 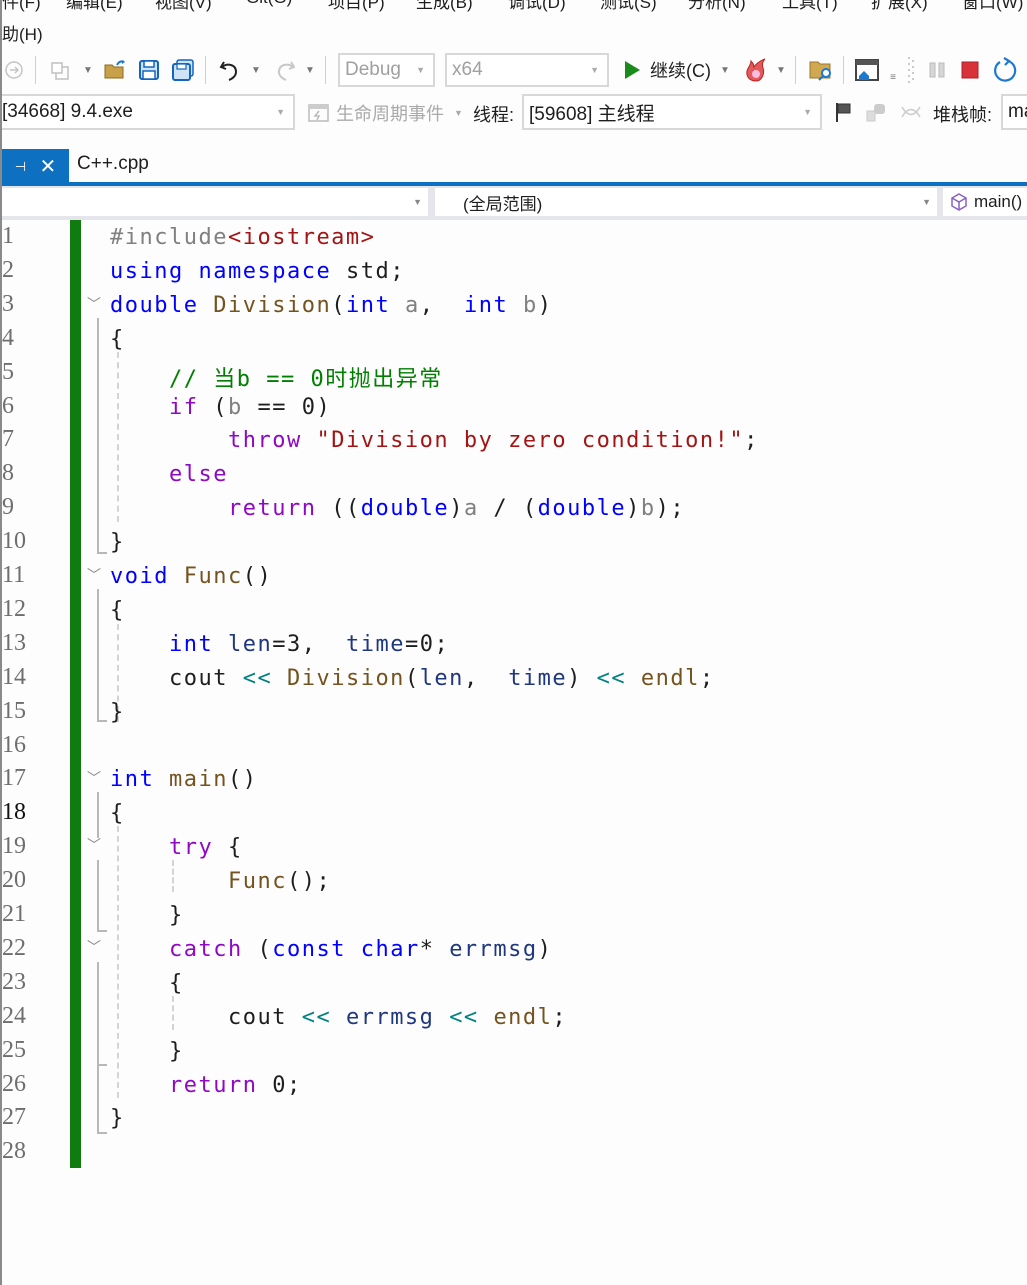 I want to click on menu-analyze: 分析(N), so click(x=717, y=6).